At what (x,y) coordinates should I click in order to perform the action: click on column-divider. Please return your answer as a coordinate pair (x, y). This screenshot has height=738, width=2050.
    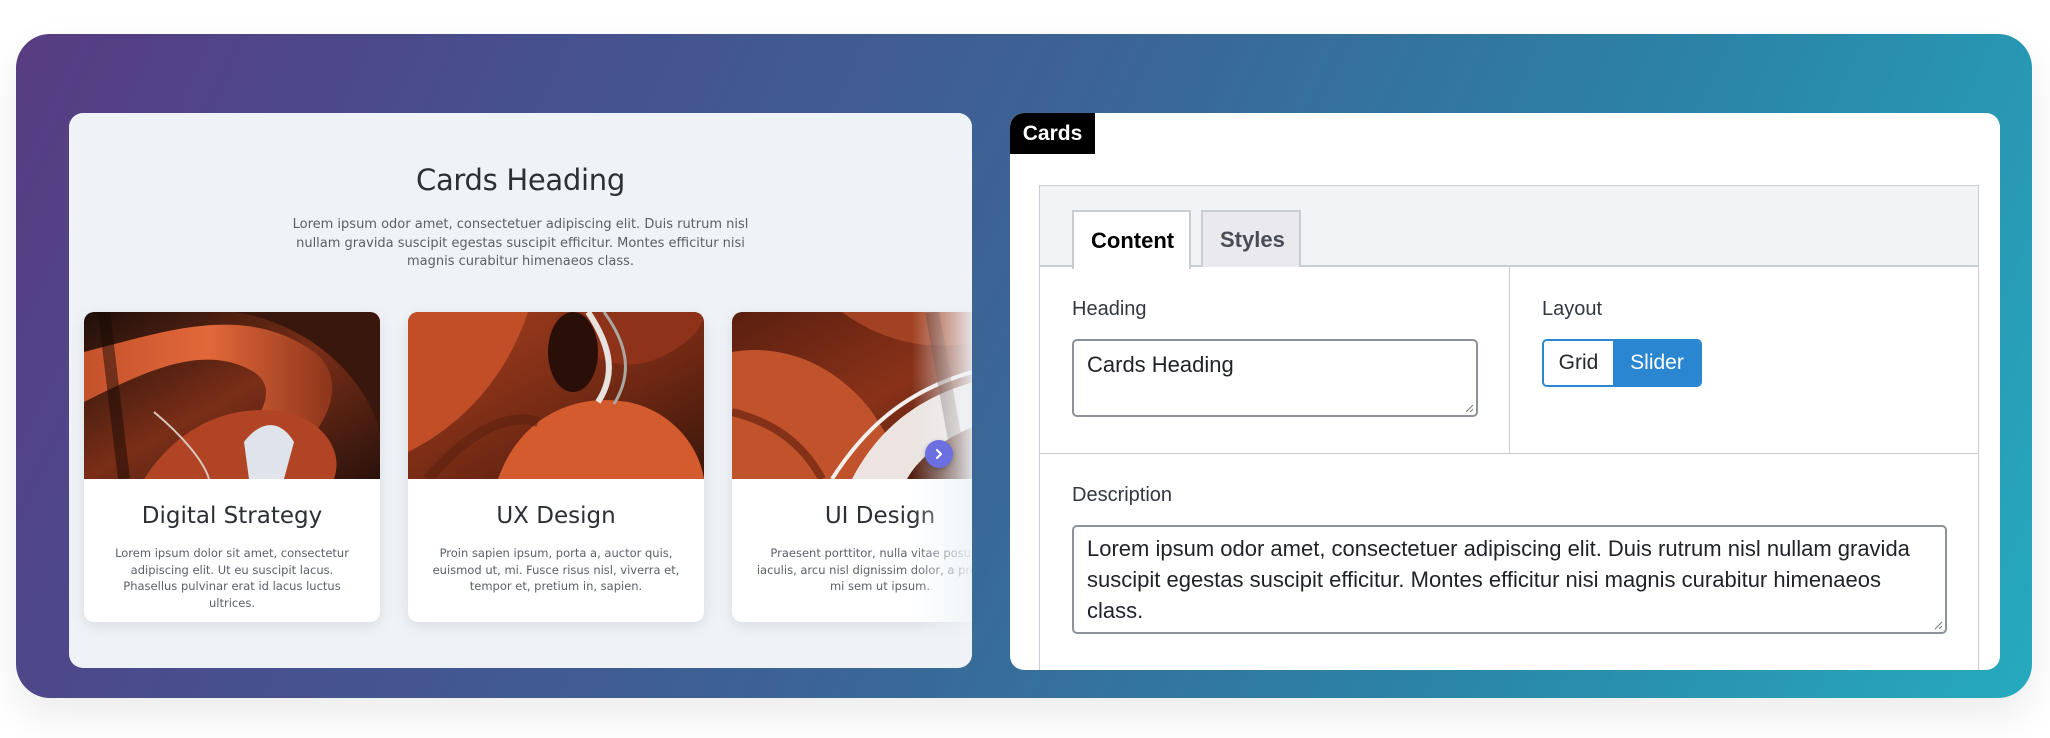
    Looking at the image, I should click on (1509, 360).